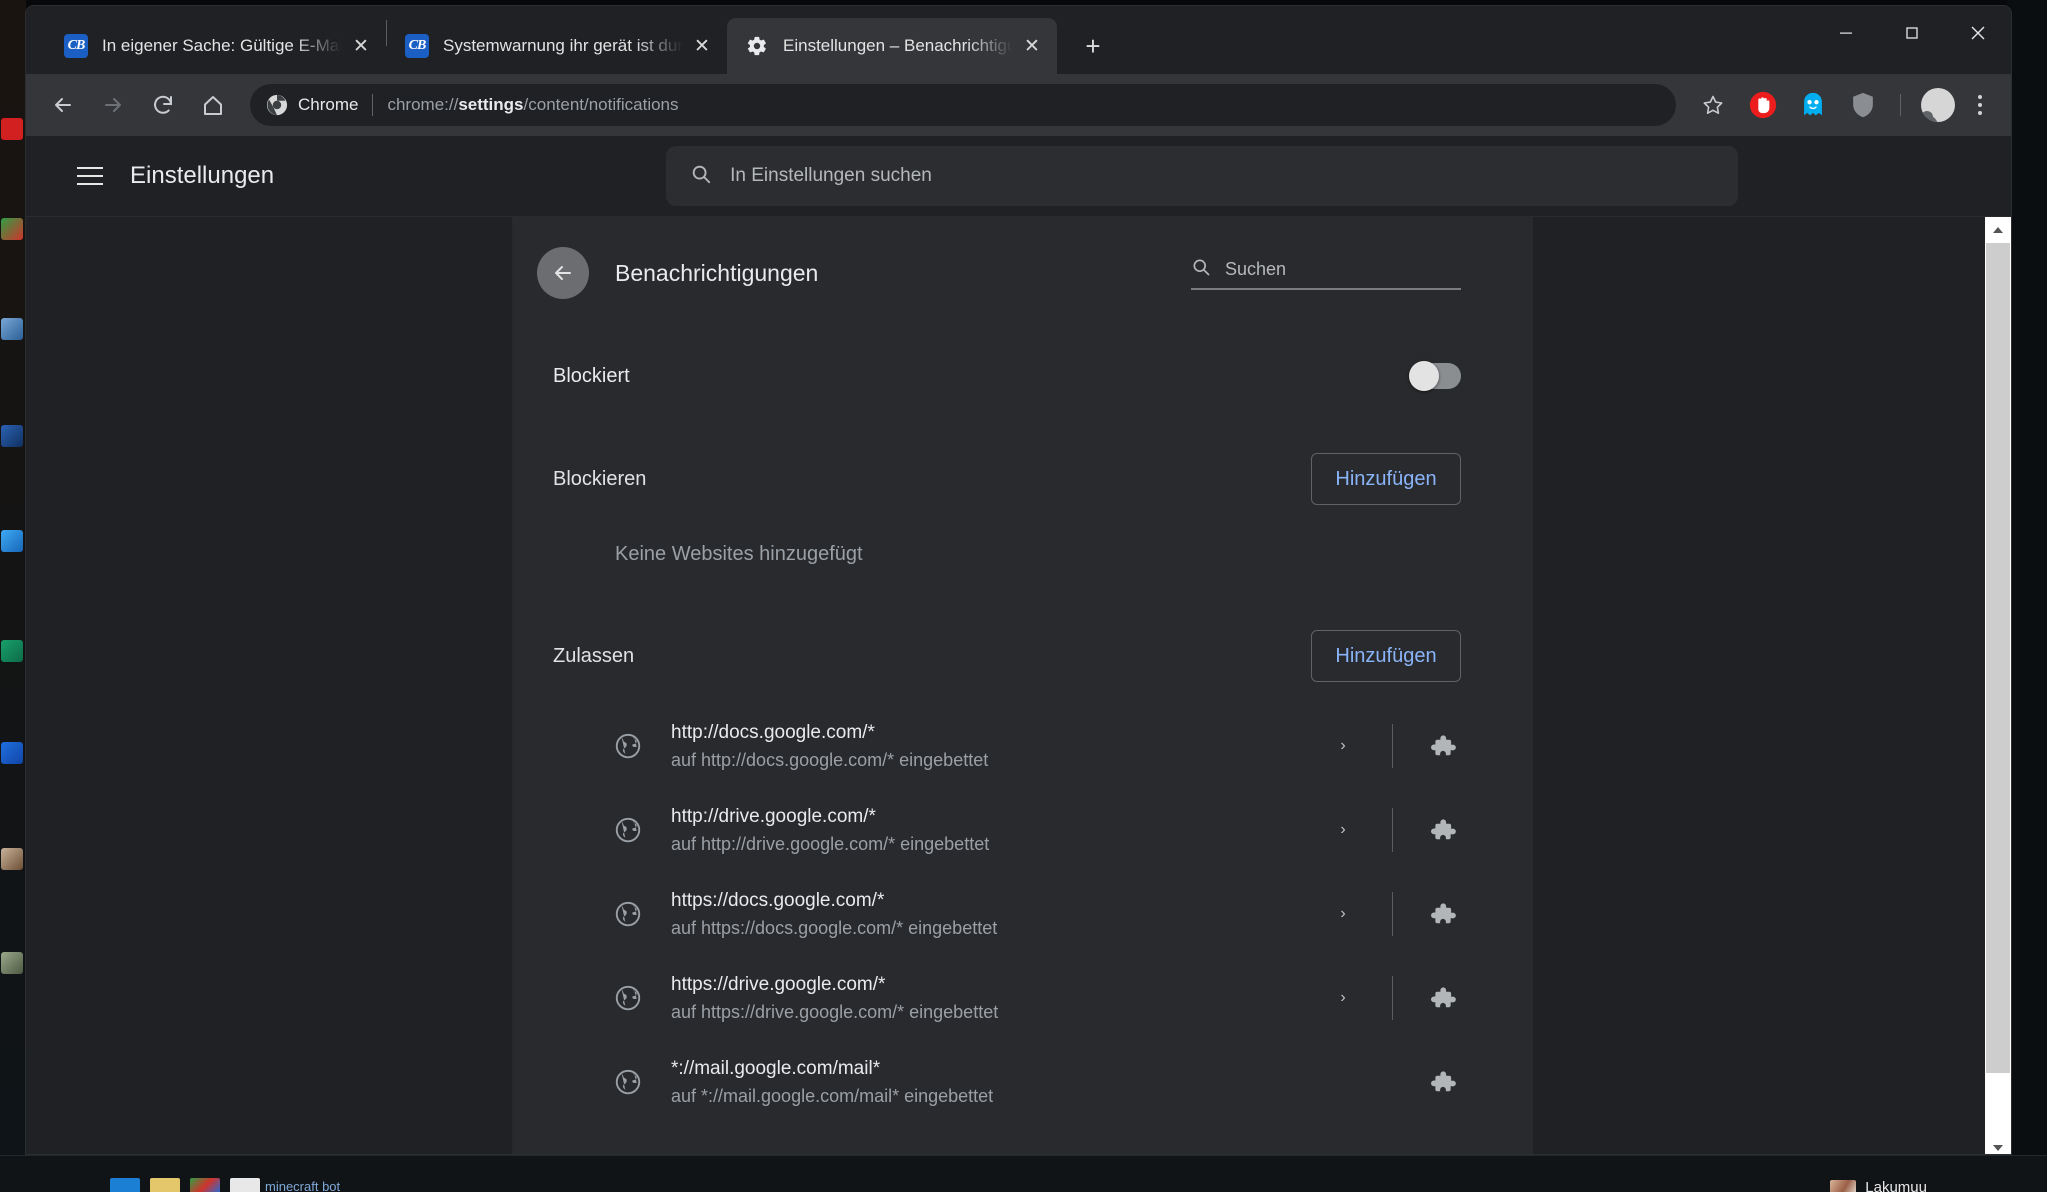  I want to click on hamburger-menu-icon, so click(90, 176).